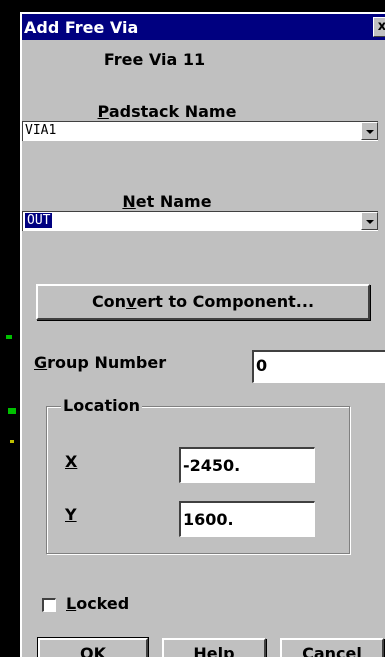  Describe the element at coordinates (247, 519) in the screenshot. I see `y-location-field: 1600.` at that location.